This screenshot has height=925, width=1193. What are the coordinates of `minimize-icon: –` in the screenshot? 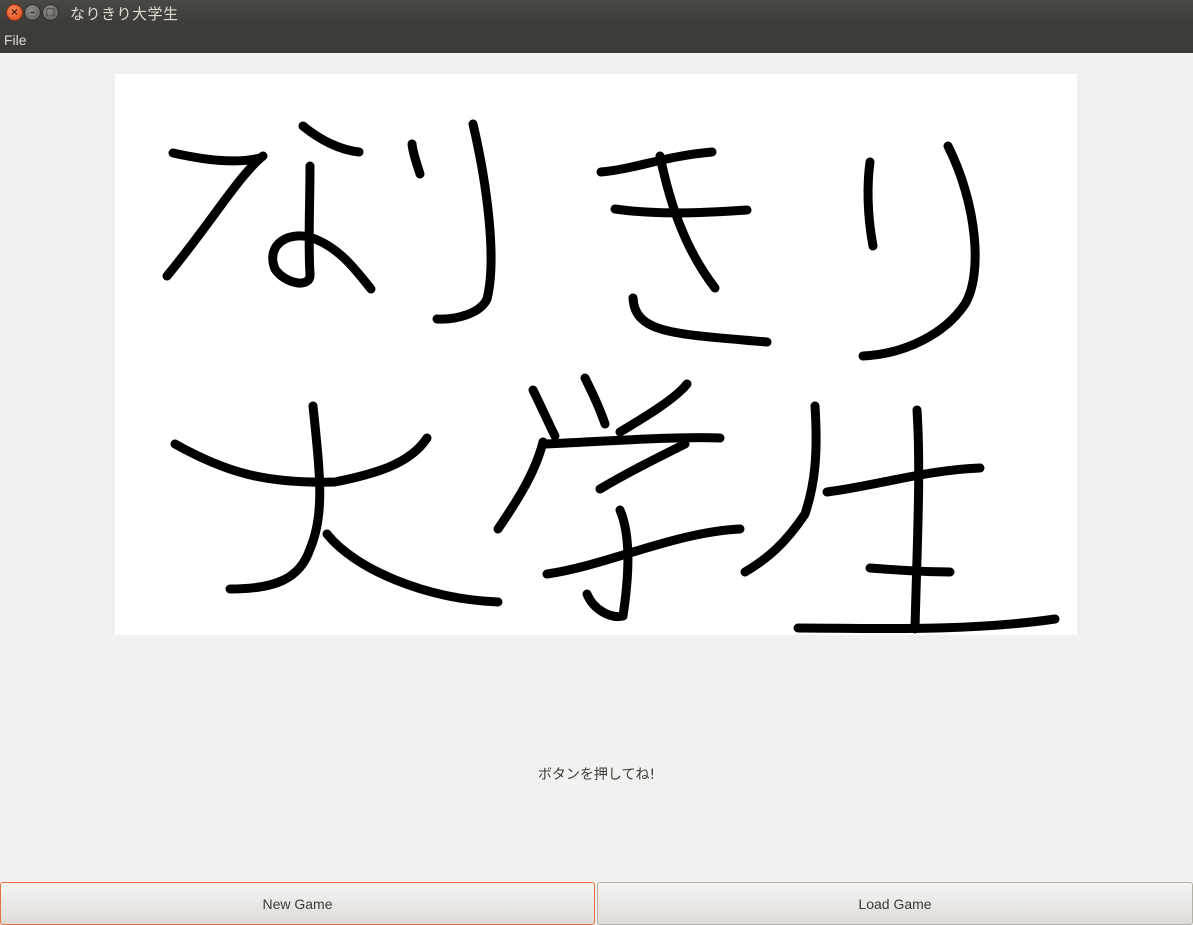 It's located at (32, 12).